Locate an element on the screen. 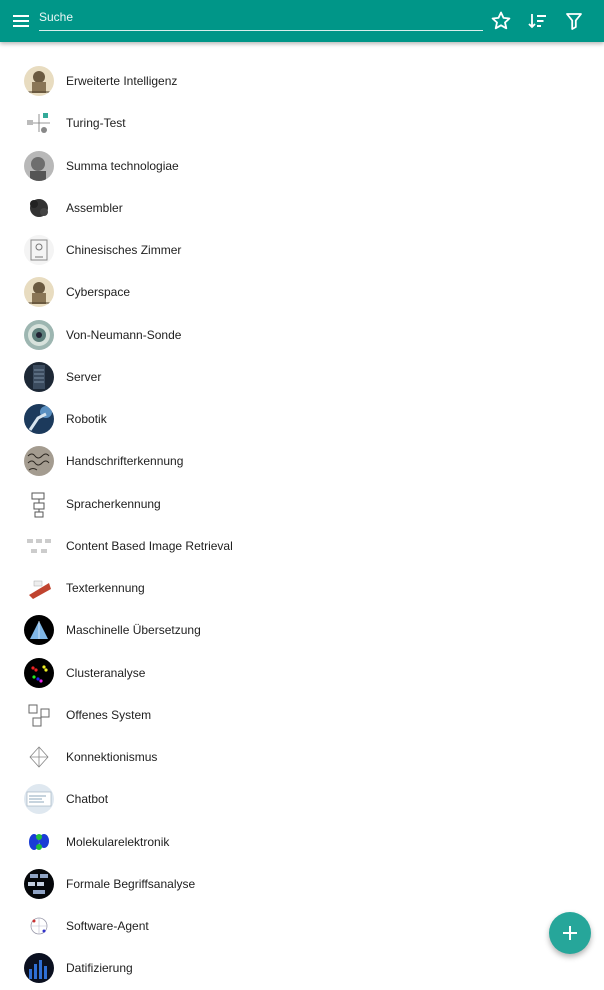 The image size is (604, 990). filter-icon is located at coordinates (574, 21).